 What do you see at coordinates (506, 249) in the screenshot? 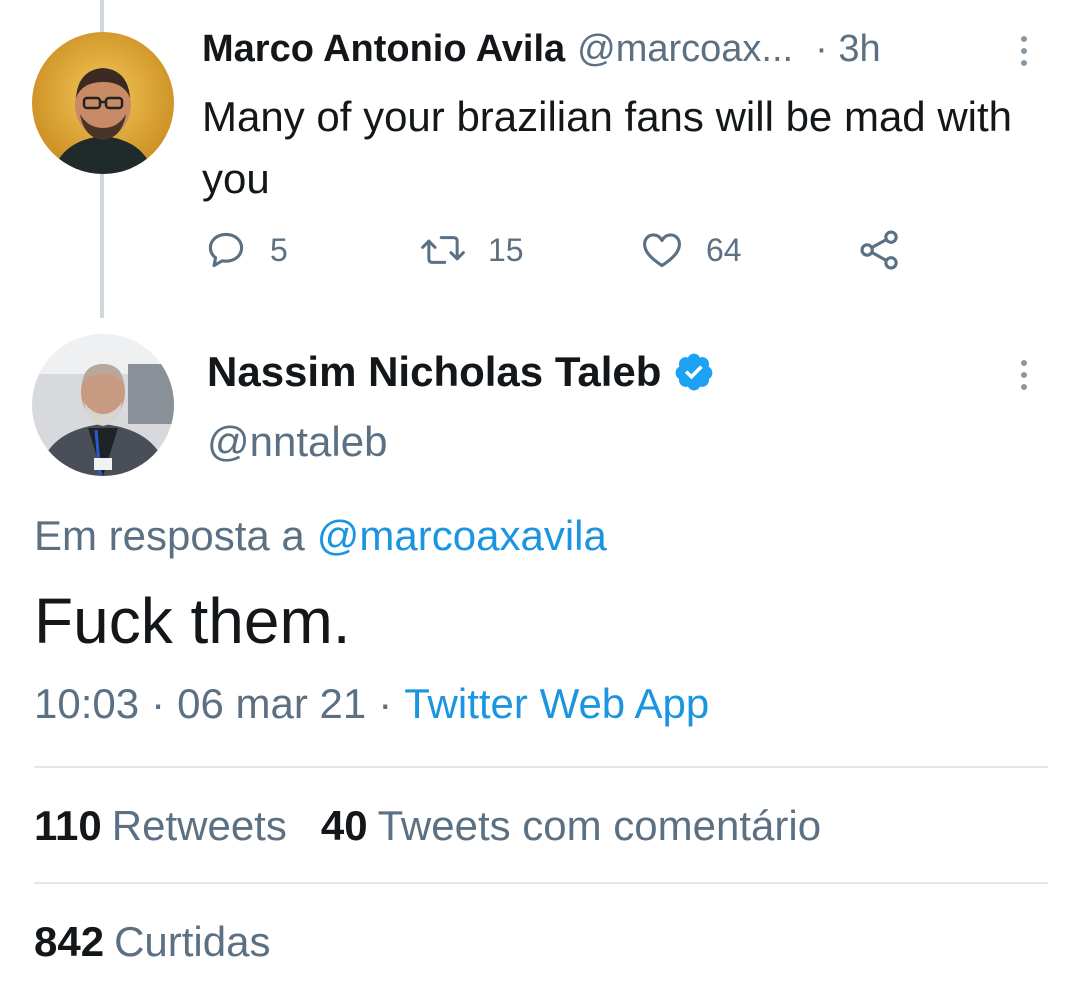
I see `retweet-count: 15` at bounding box center [506, 249].